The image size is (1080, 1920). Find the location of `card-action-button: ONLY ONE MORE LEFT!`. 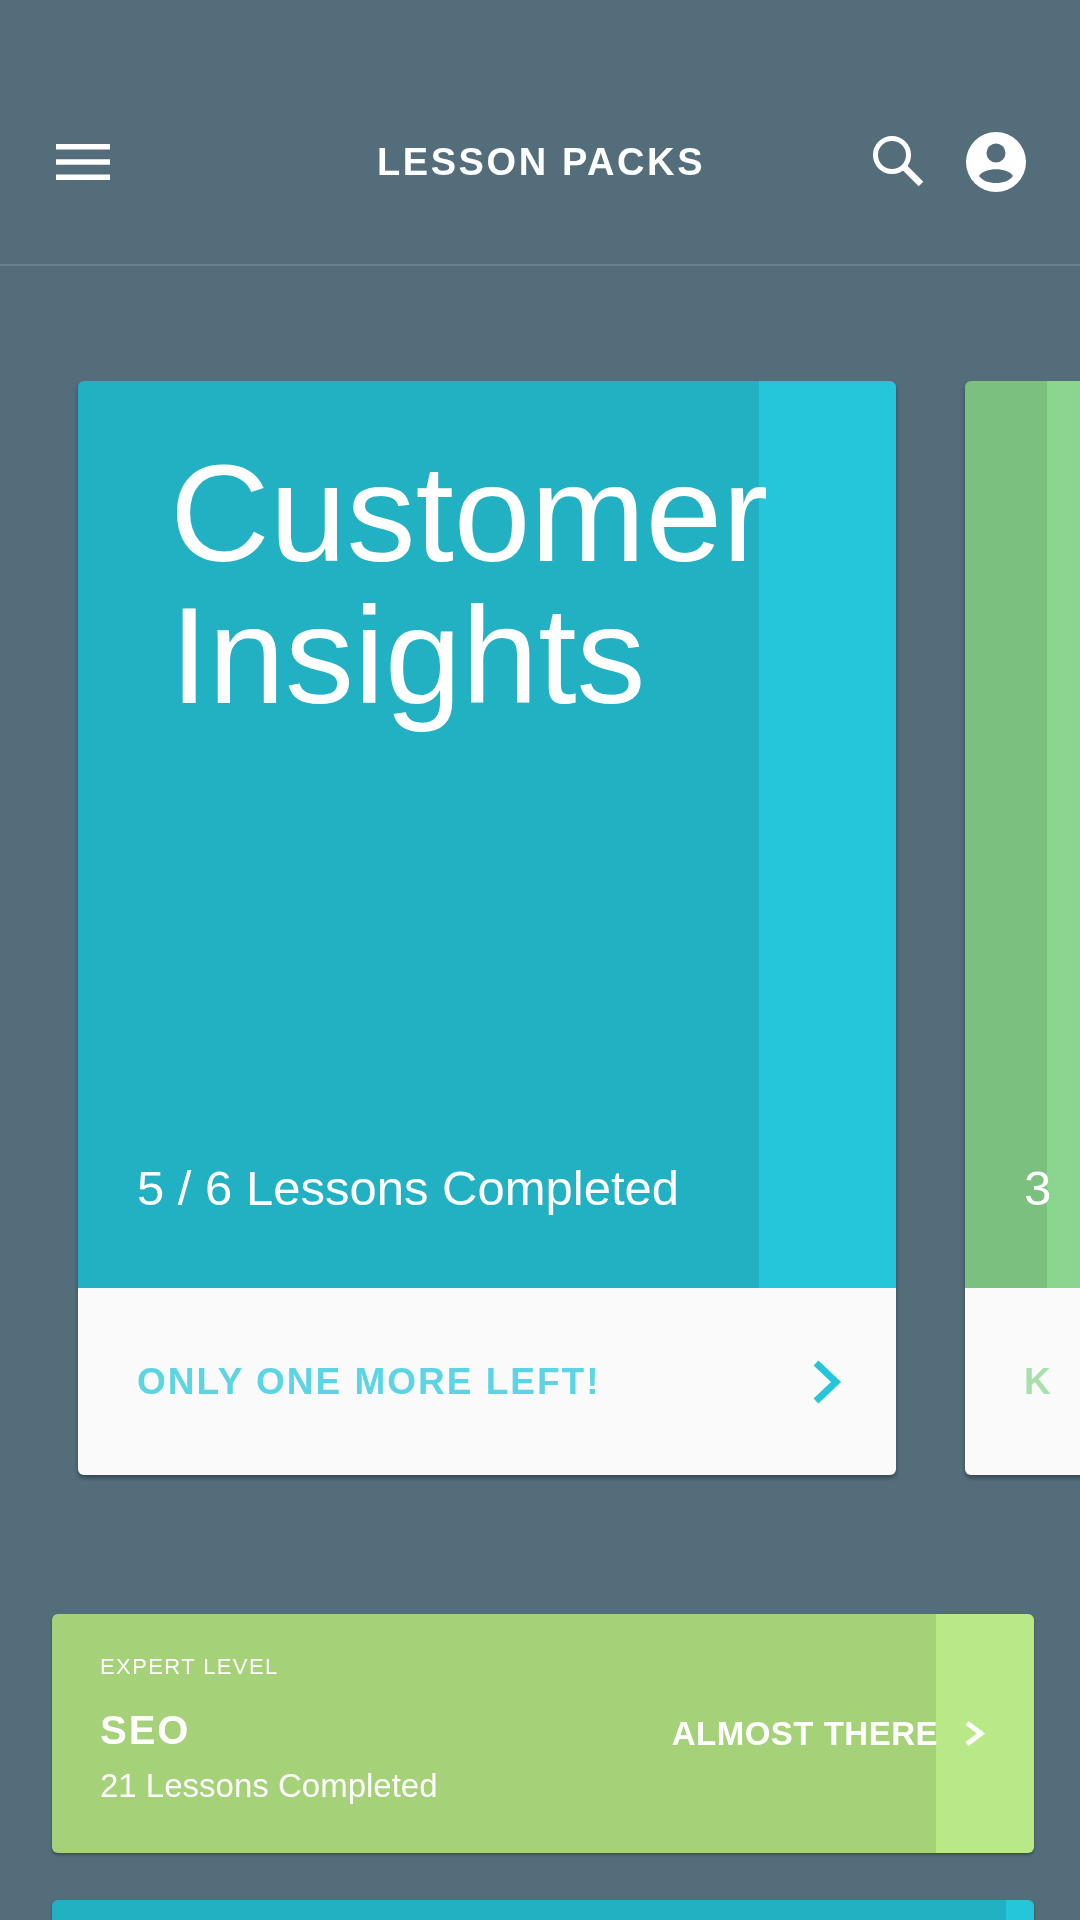

card-action-button: ONLY ONE MORE LEFT! is located at coordinates (487, 1381).